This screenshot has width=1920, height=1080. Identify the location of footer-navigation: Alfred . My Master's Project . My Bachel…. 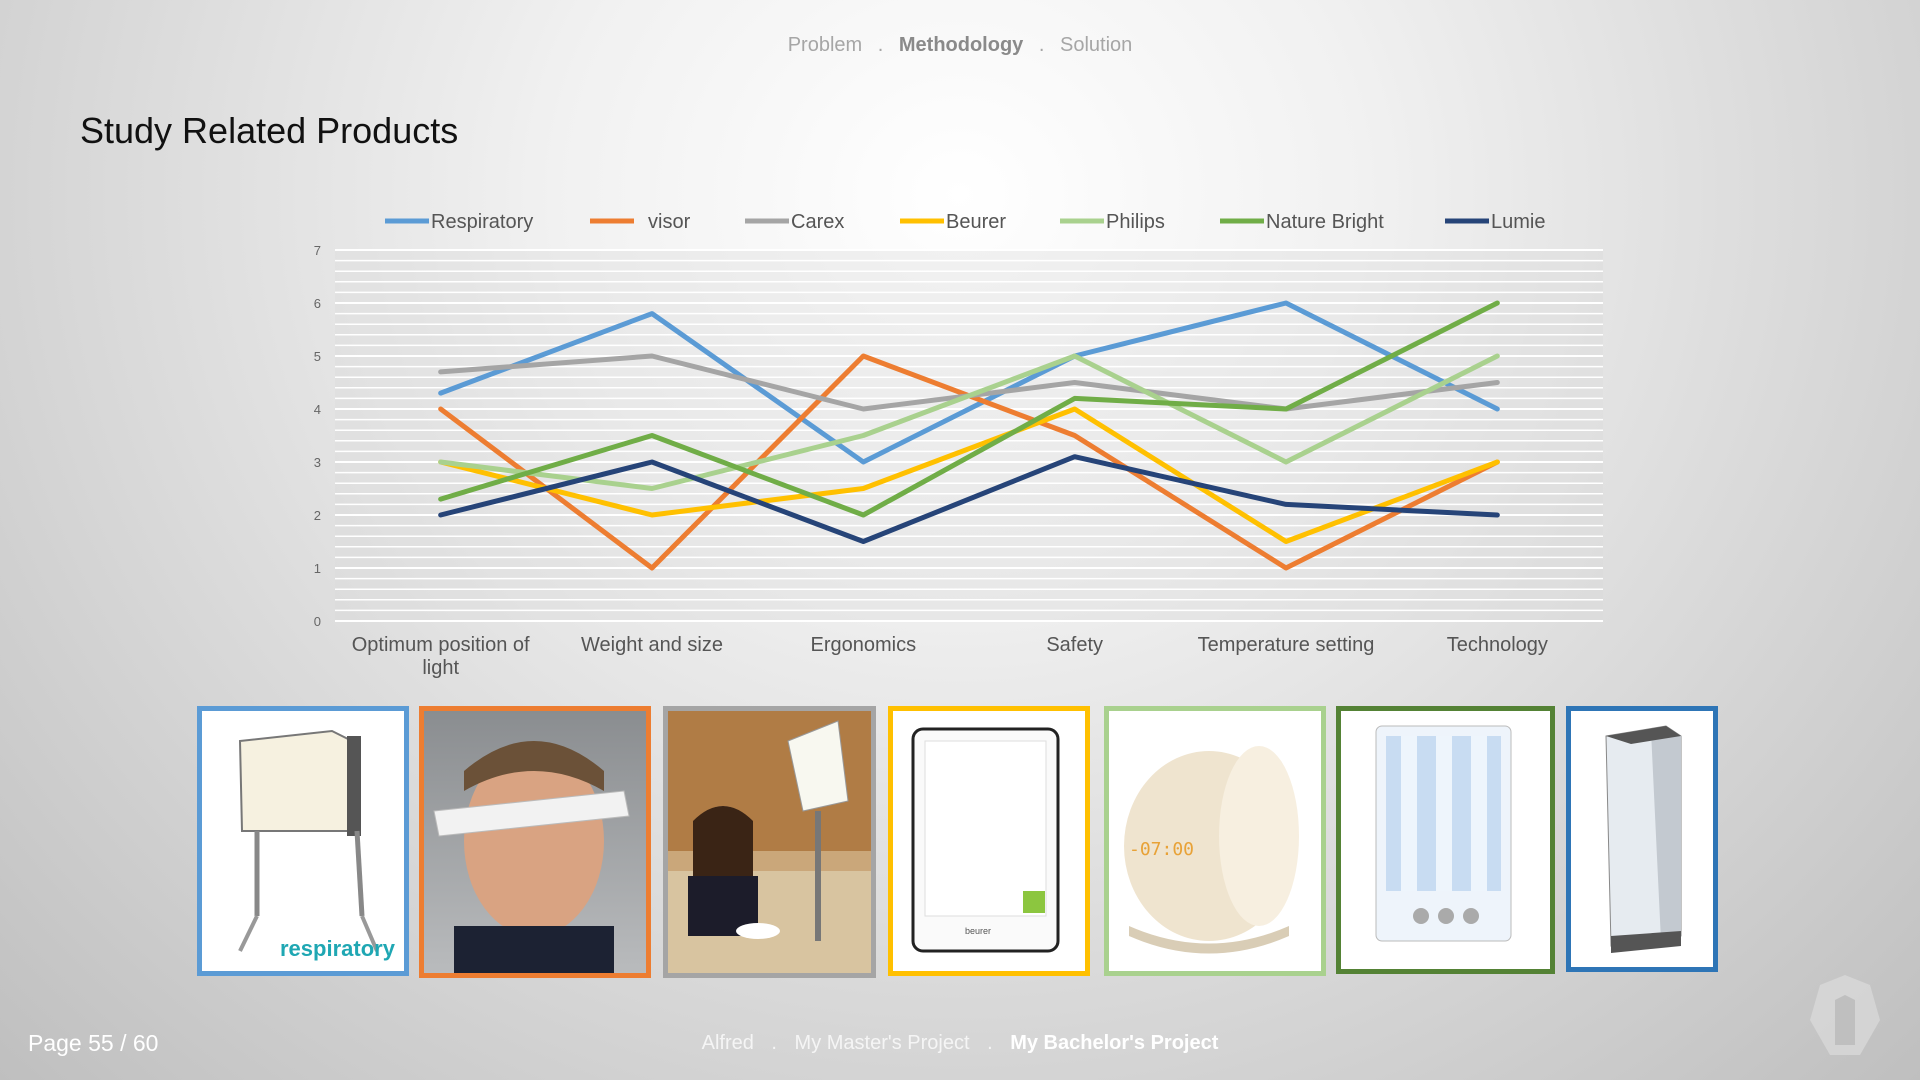
(960, 1043).